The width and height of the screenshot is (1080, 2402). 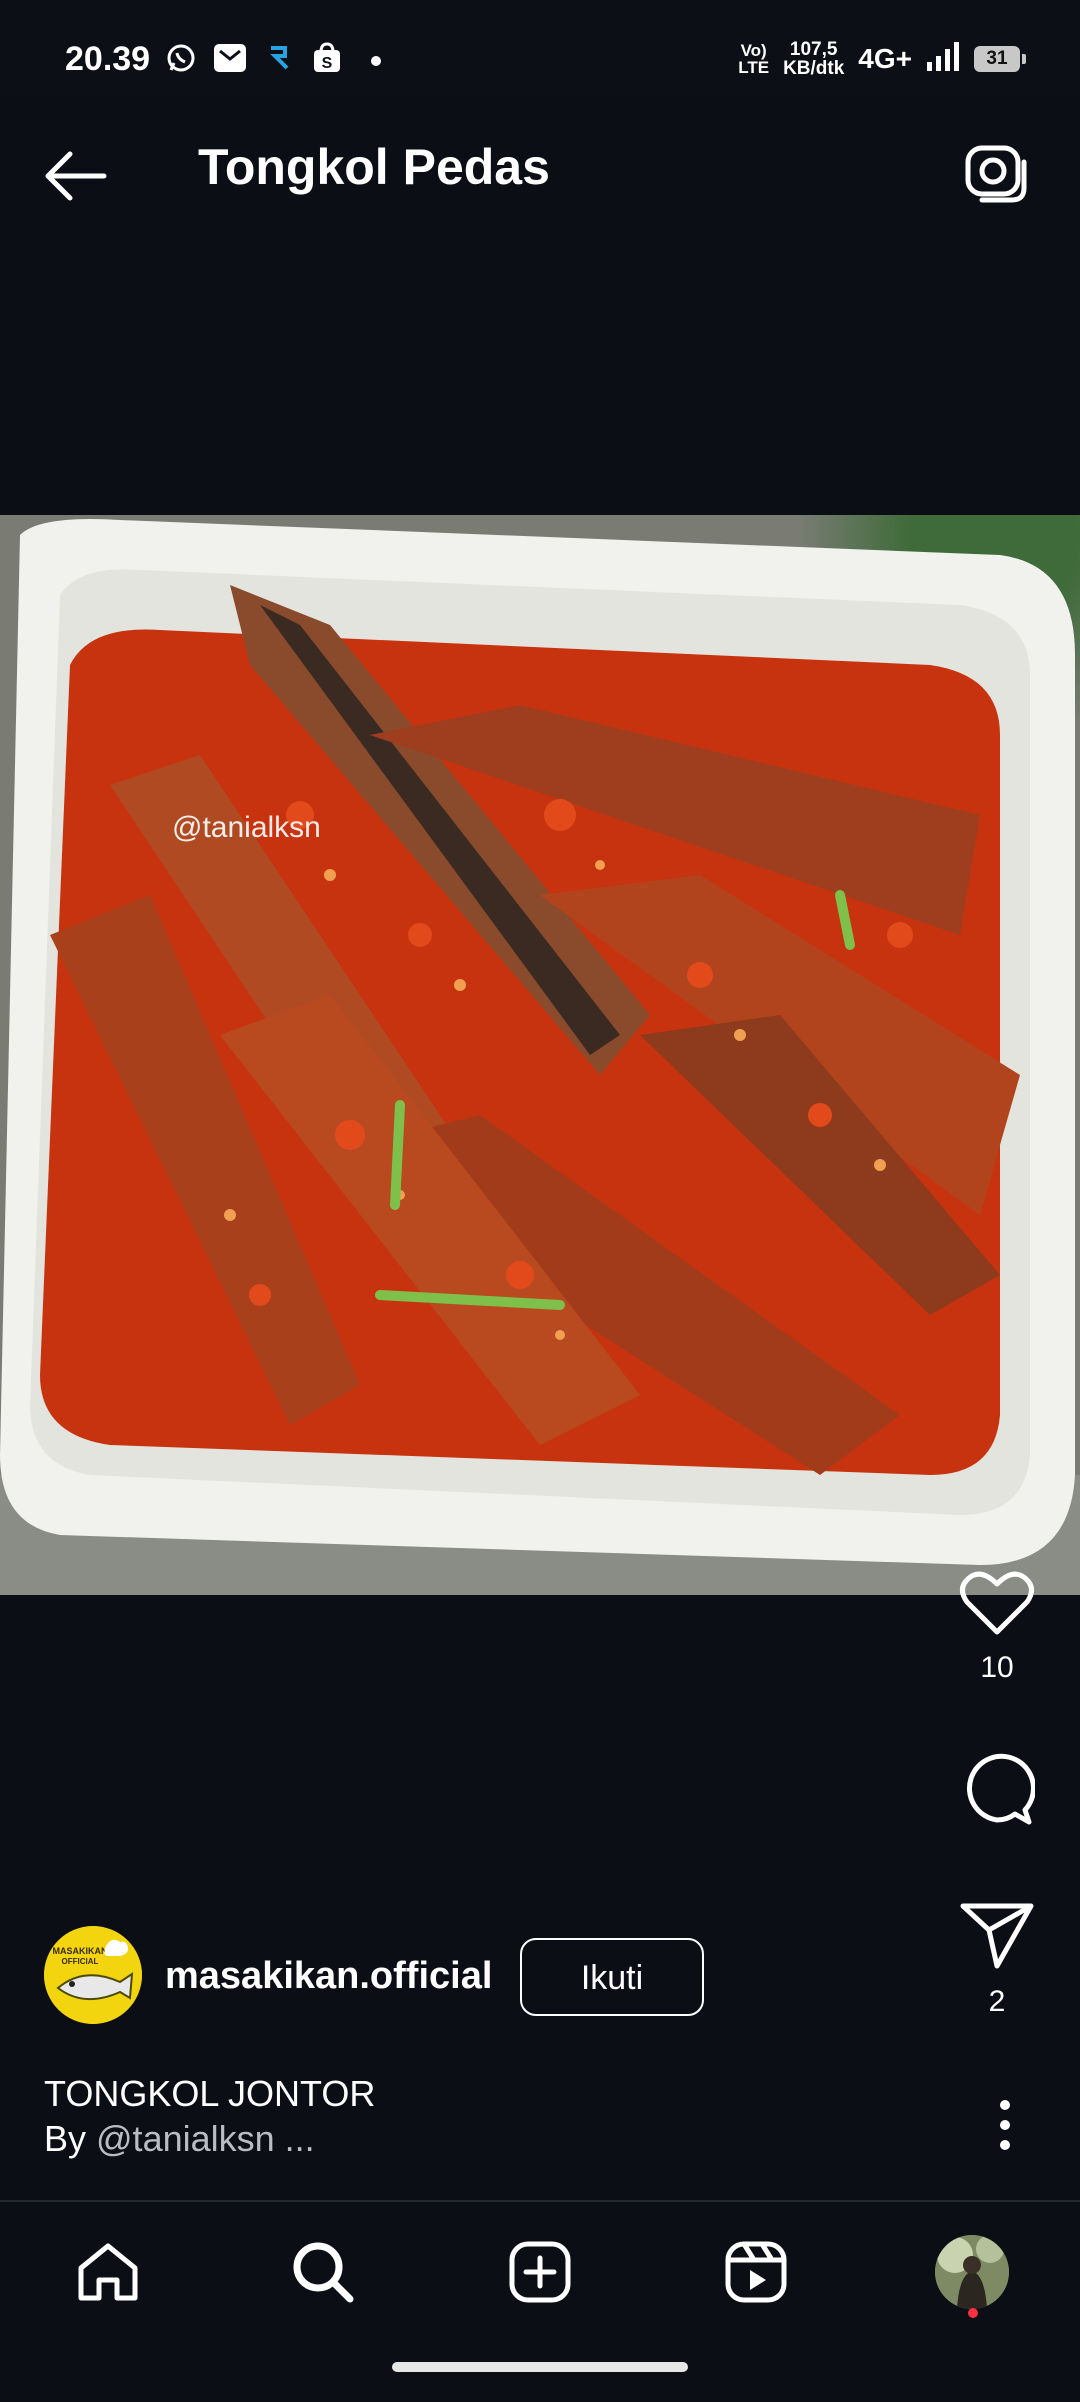 I want to click on nav-search, so click(x=323, y=2272).